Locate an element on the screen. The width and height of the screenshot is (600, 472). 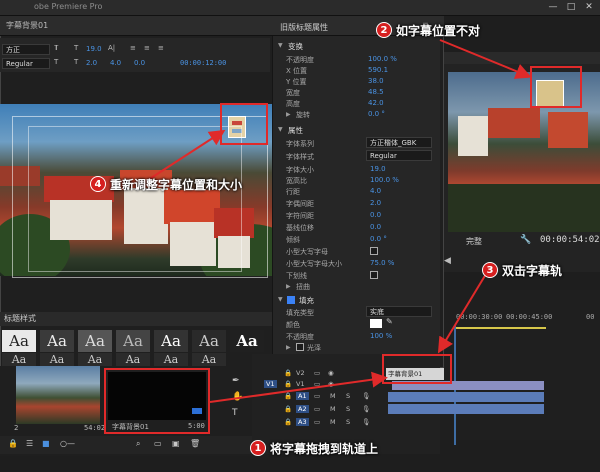
callout-number: 3 is located at coordinates (490, 270).